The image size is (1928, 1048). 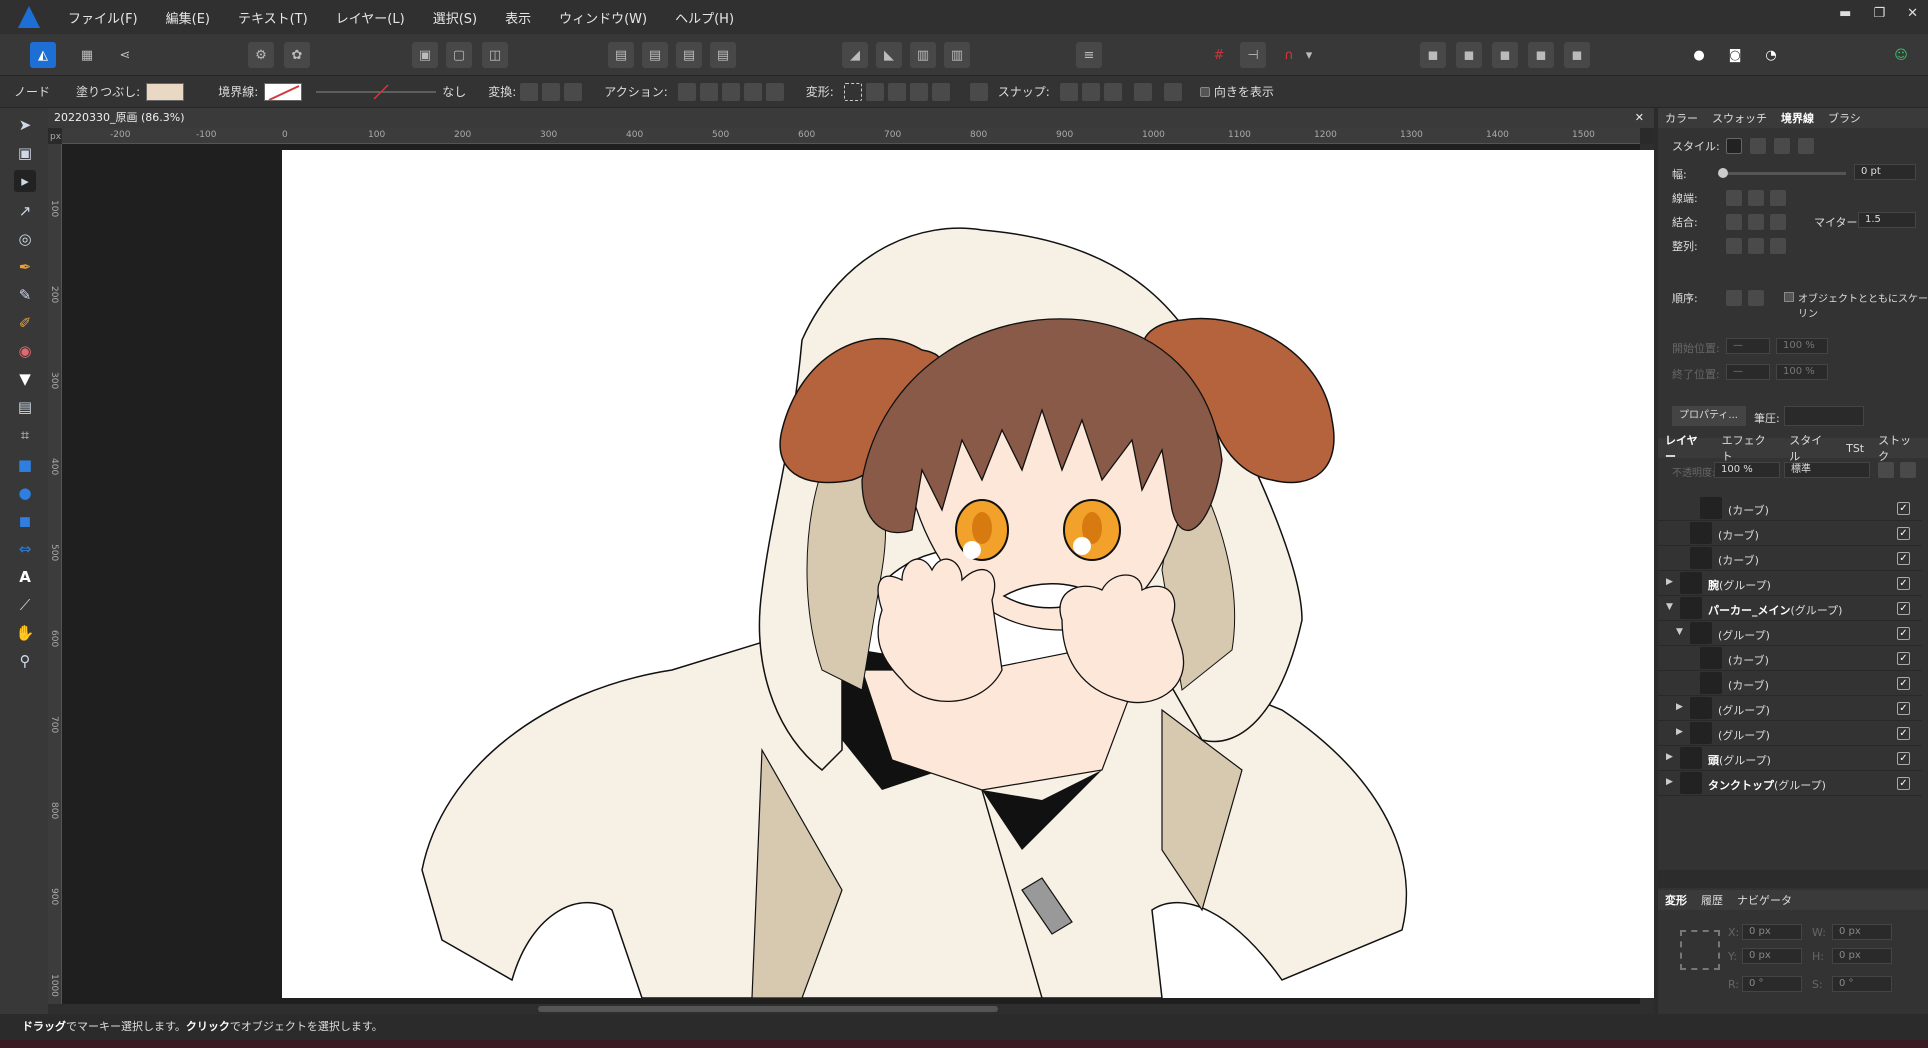 I want to click on menu-layer: レイヤー(L), so click(x=370, y=17).